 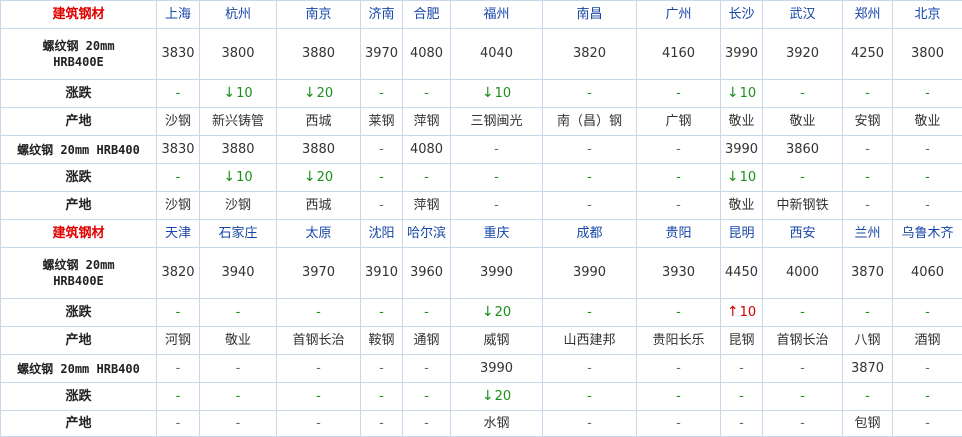 What do you see at coordinates (238, 150) in the screenshot?
I see `price-cell: 3880` at bounding box center [238, 150].